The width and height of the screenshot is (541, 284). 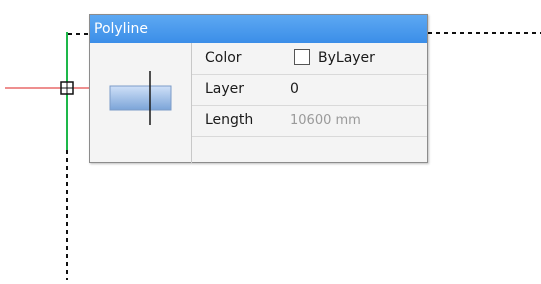 I want to click on grip-handle-icon, so click(x=67, y=88).